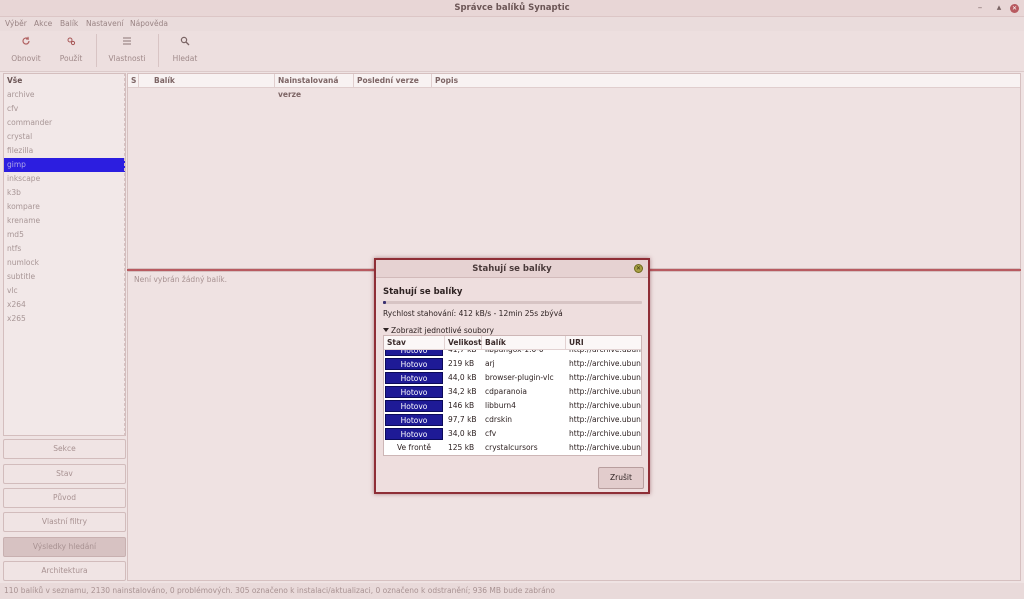 The image size is (1024, 599). I want to click on file-size: 44,0 kB, so click(462, 377).